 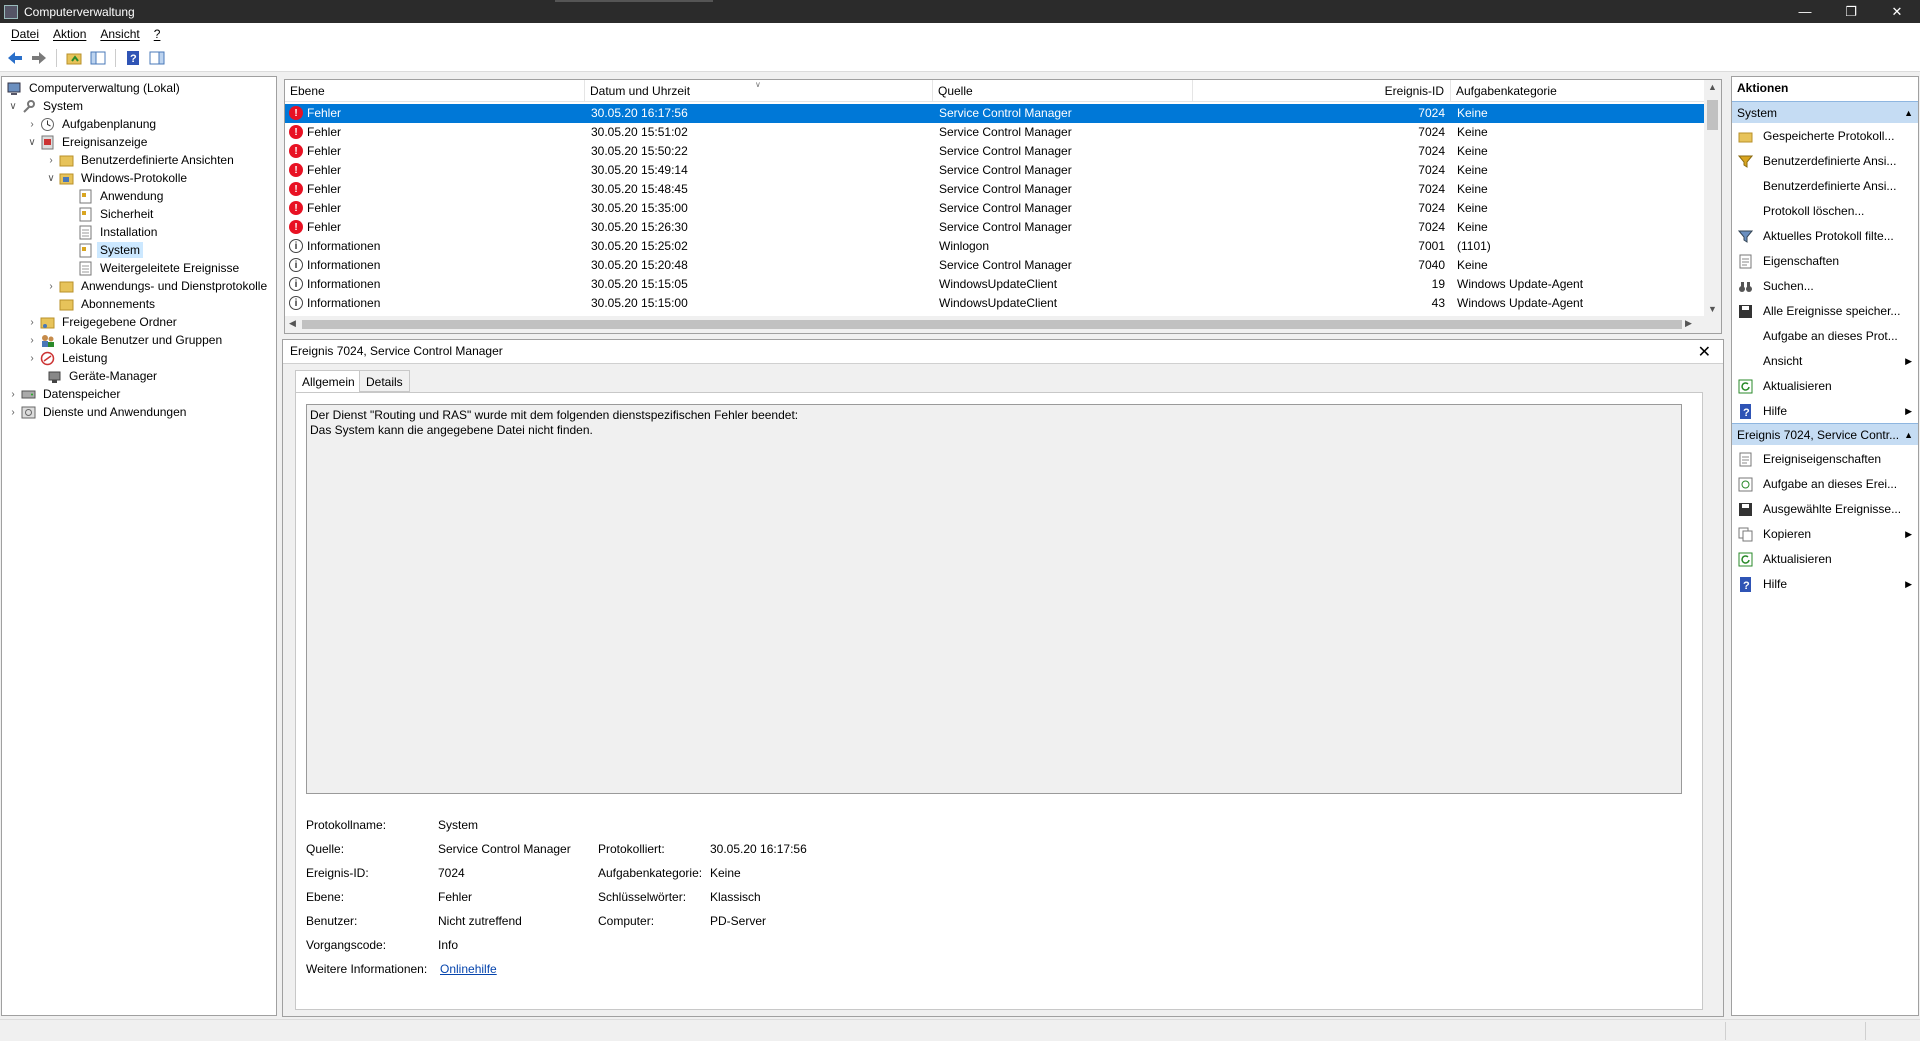 What do you see at coordinates (159, 268) in the screenshot?
I see `tree-node-weitergeleitete-ereignisse: Weitergeleitete Ereignisse` at bounding box center [159, 268].